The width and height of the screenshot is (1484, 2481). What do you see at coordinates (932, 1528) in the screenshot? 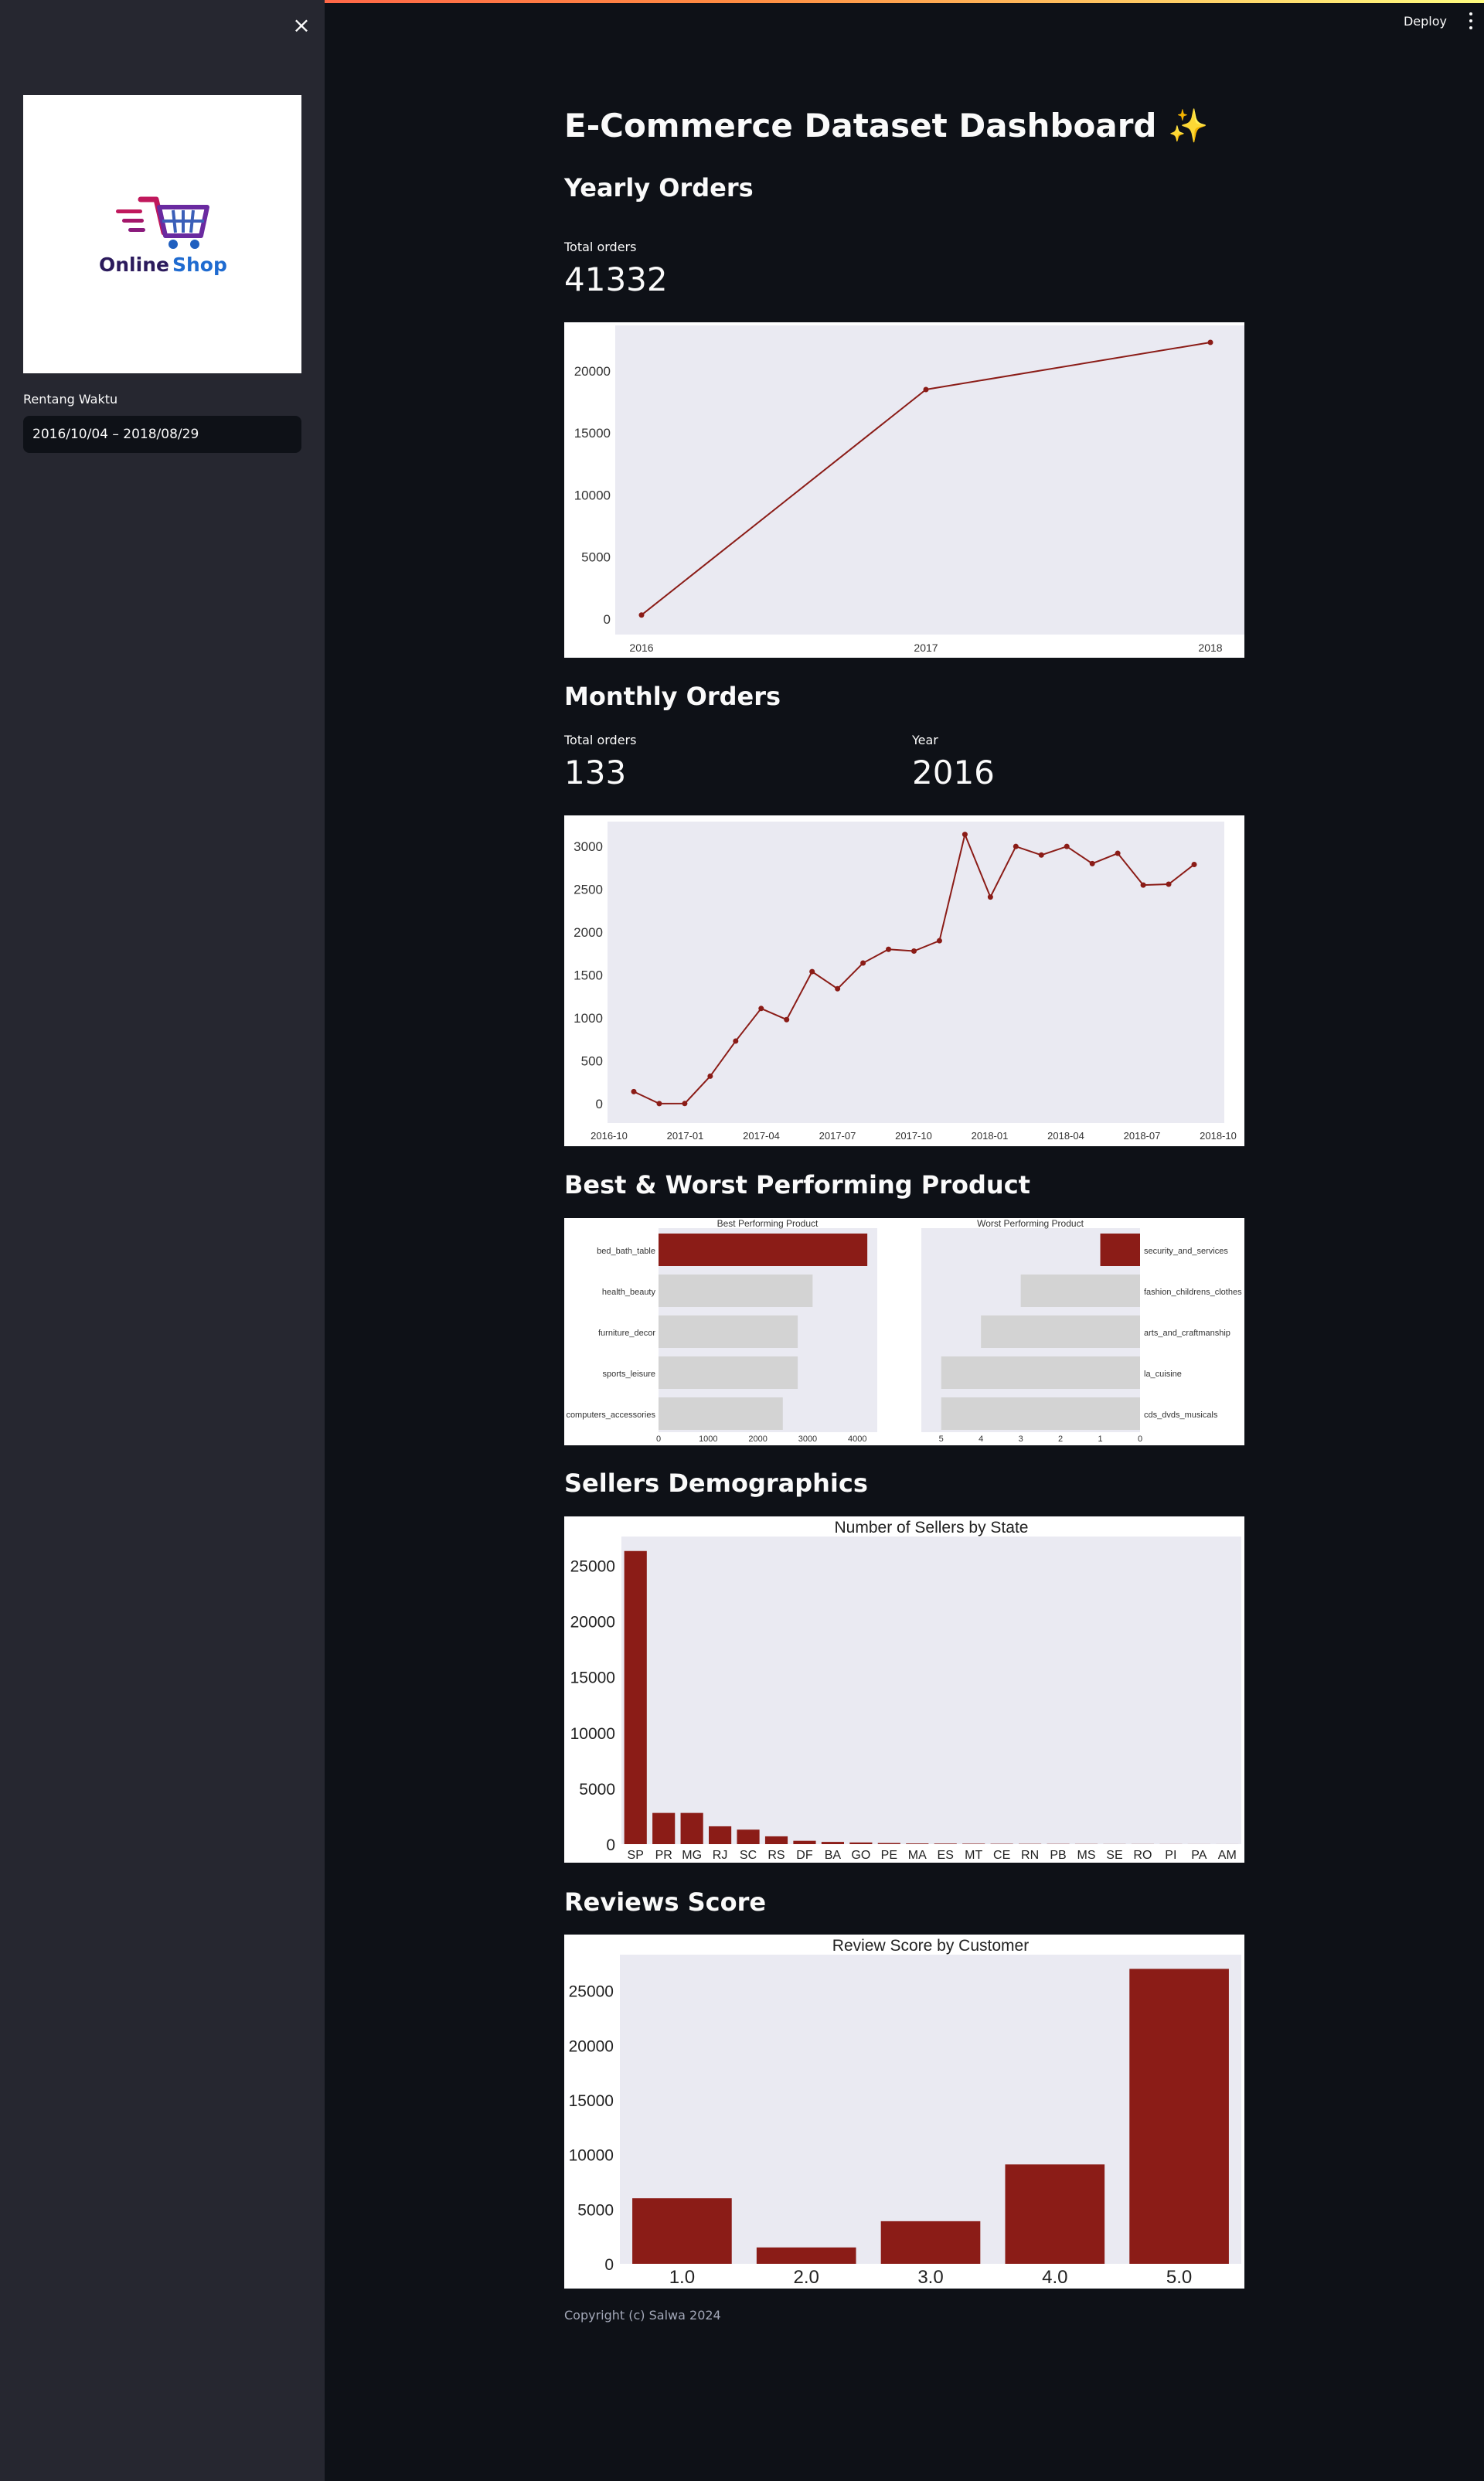
I see `chart-title: Number of Sellers by State` at bounding box center [932, 1528].